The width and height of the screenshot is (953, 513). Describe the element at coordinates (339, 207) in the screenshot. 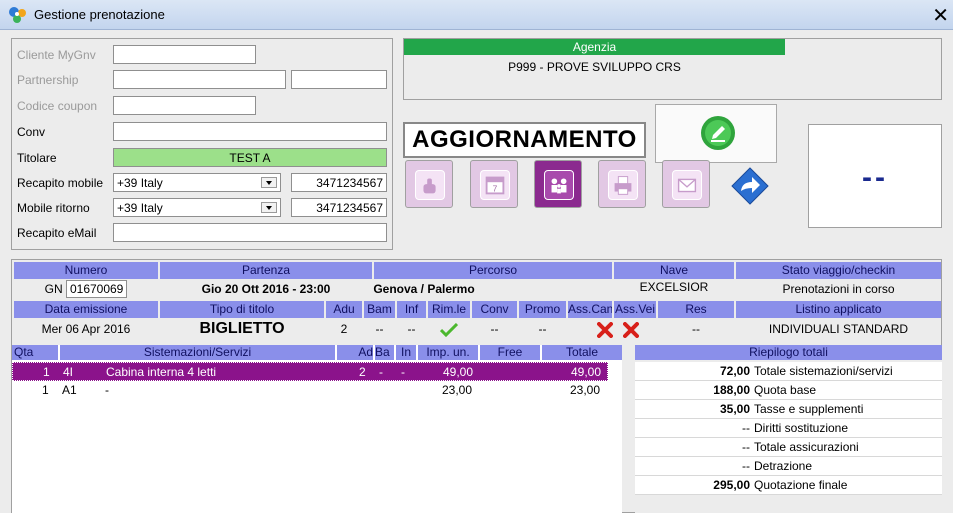

I see `mobile-ritorno-number: 3471234567` at that location.